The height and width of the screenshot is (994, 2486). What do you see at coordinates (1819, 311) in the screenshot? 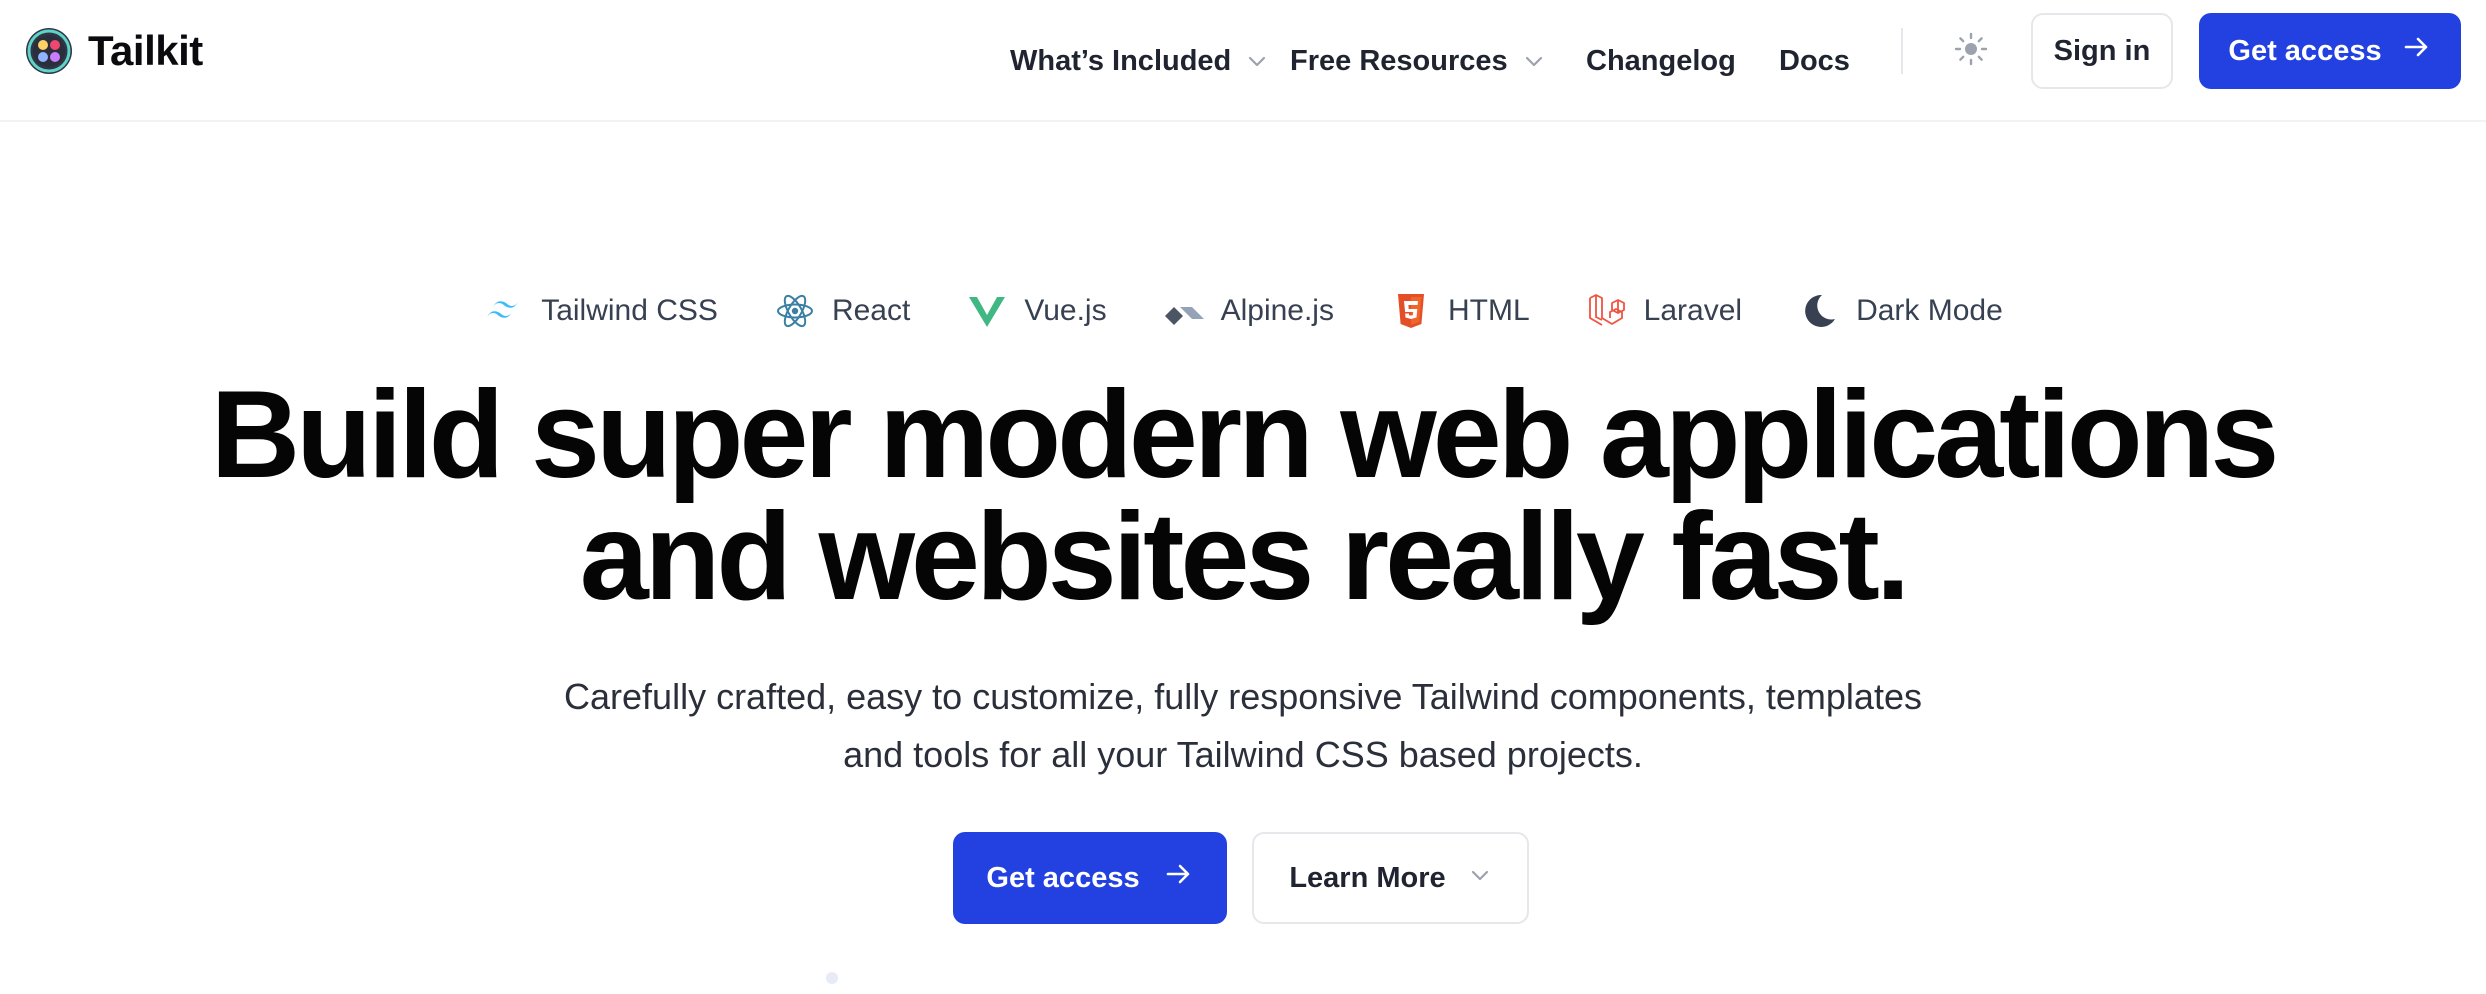
I see `moon-icon` at bounding box center [1819, 311].